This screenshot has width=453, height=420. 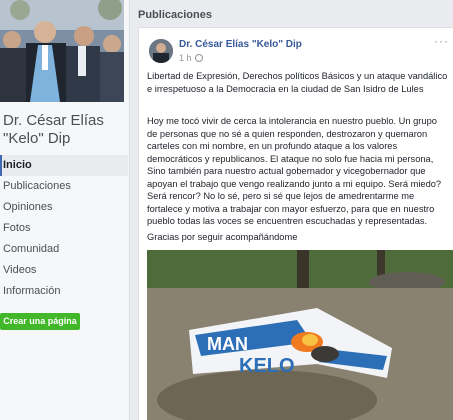 What do you see at coordinates (64, 270) in the screenshot?
I see `nav-item-videos: Videos` at bounding box center [64, 270].